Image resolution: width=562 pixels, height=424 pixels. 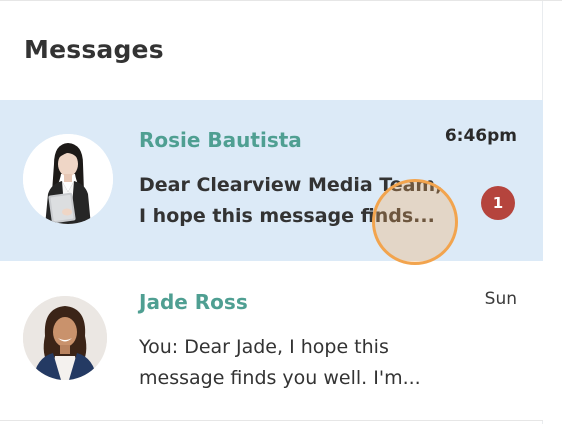 I want to click on unread-count-badge: 1, so click(x=498, y=203).